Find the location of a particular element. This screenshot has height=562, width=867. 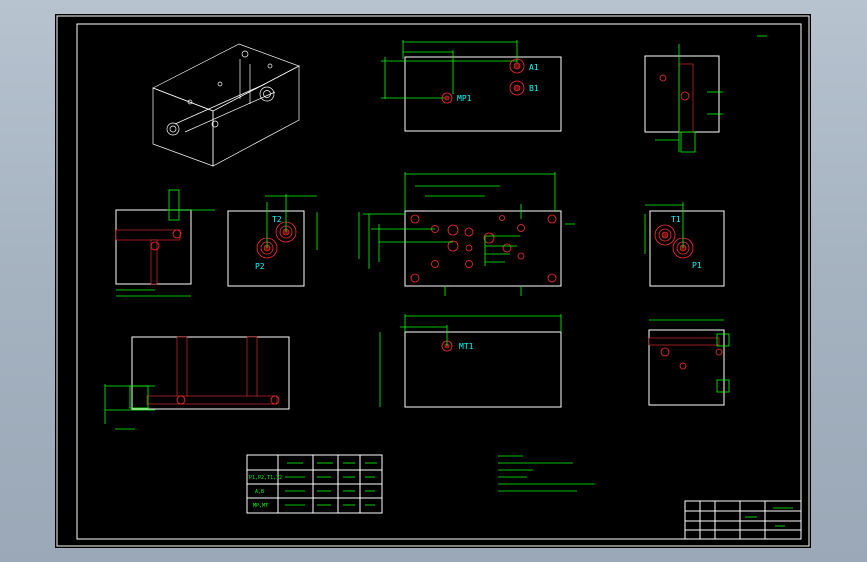

section-view-bottom-left is located at coordinates (197, 383).